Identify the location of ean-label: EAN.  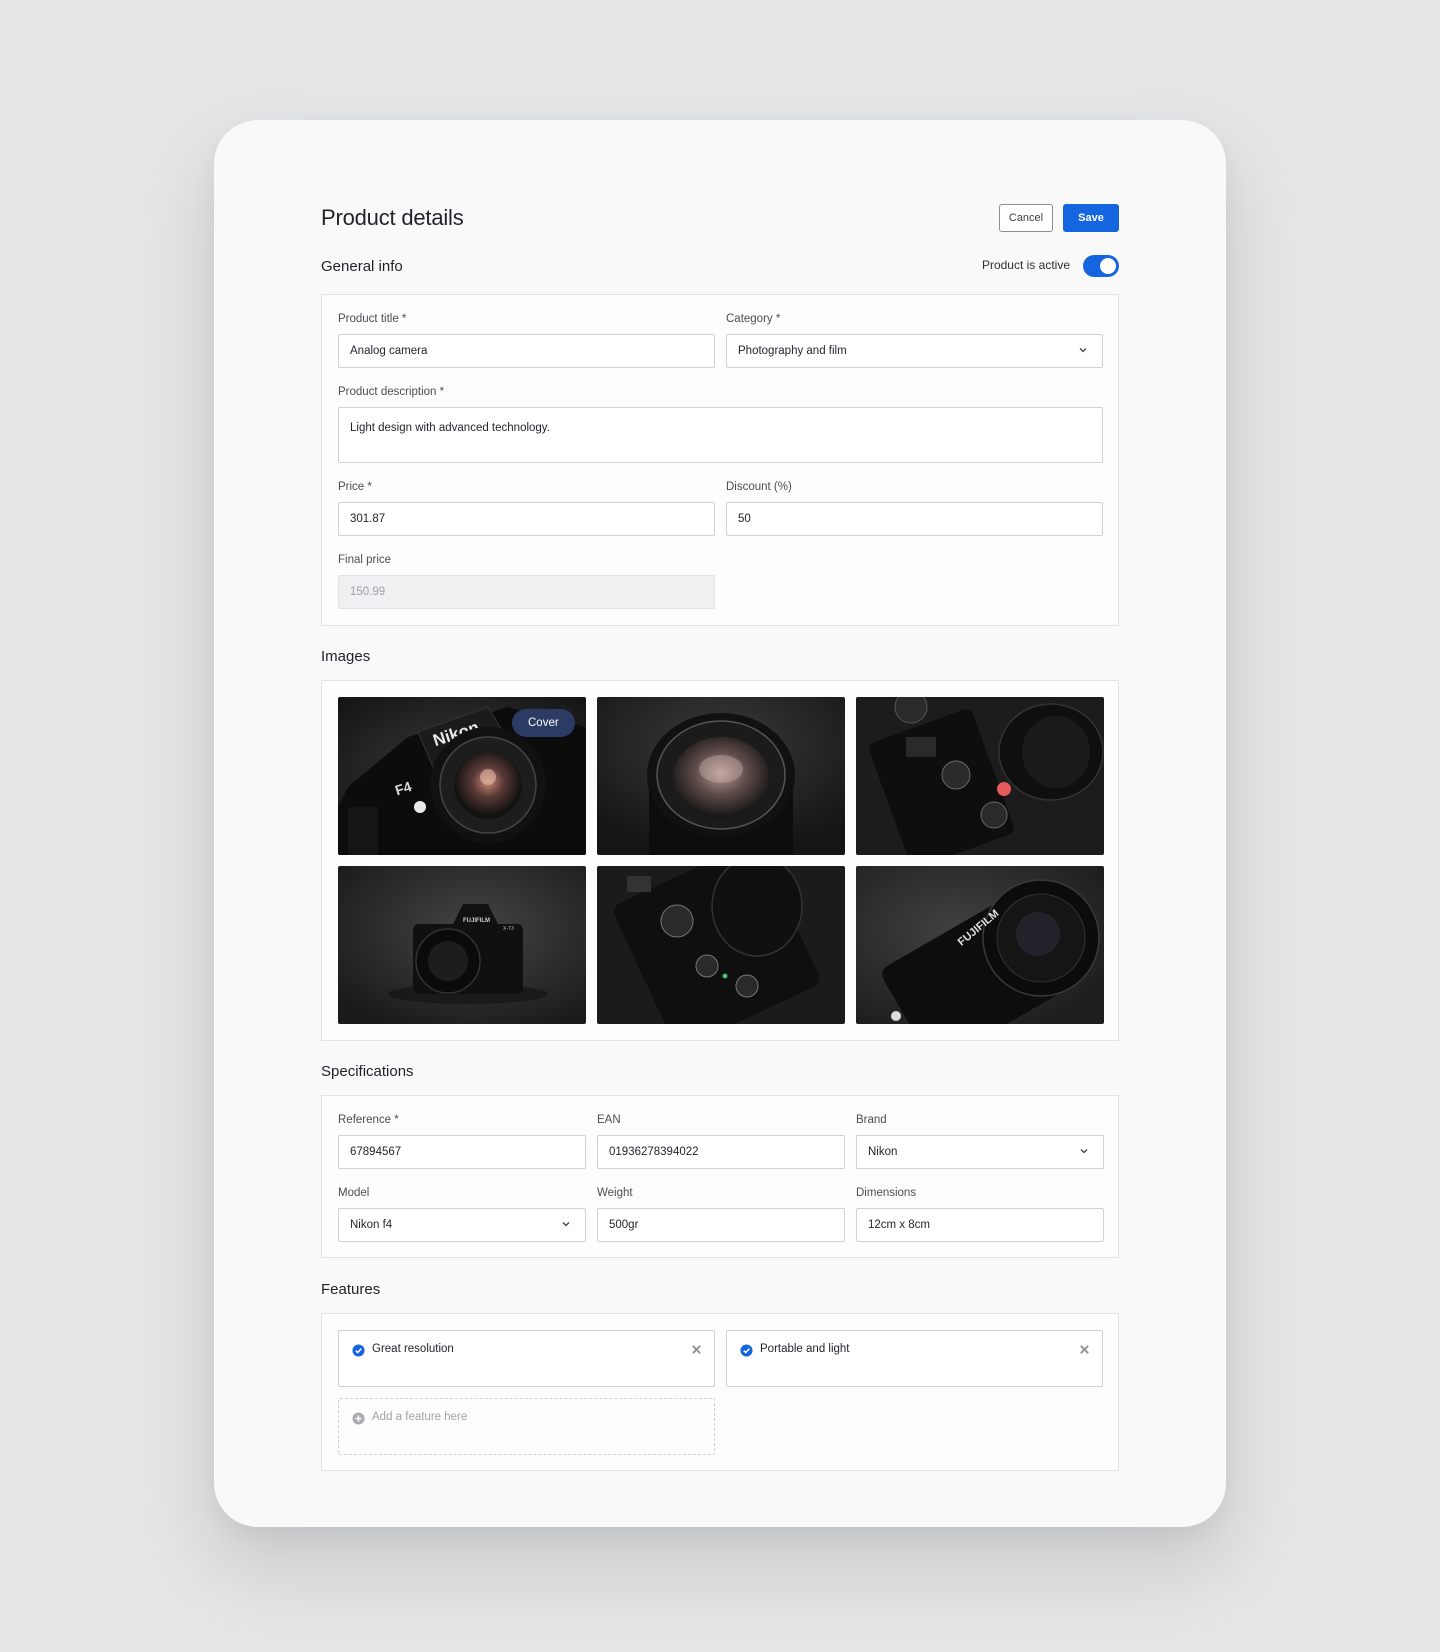
(609, 1120).